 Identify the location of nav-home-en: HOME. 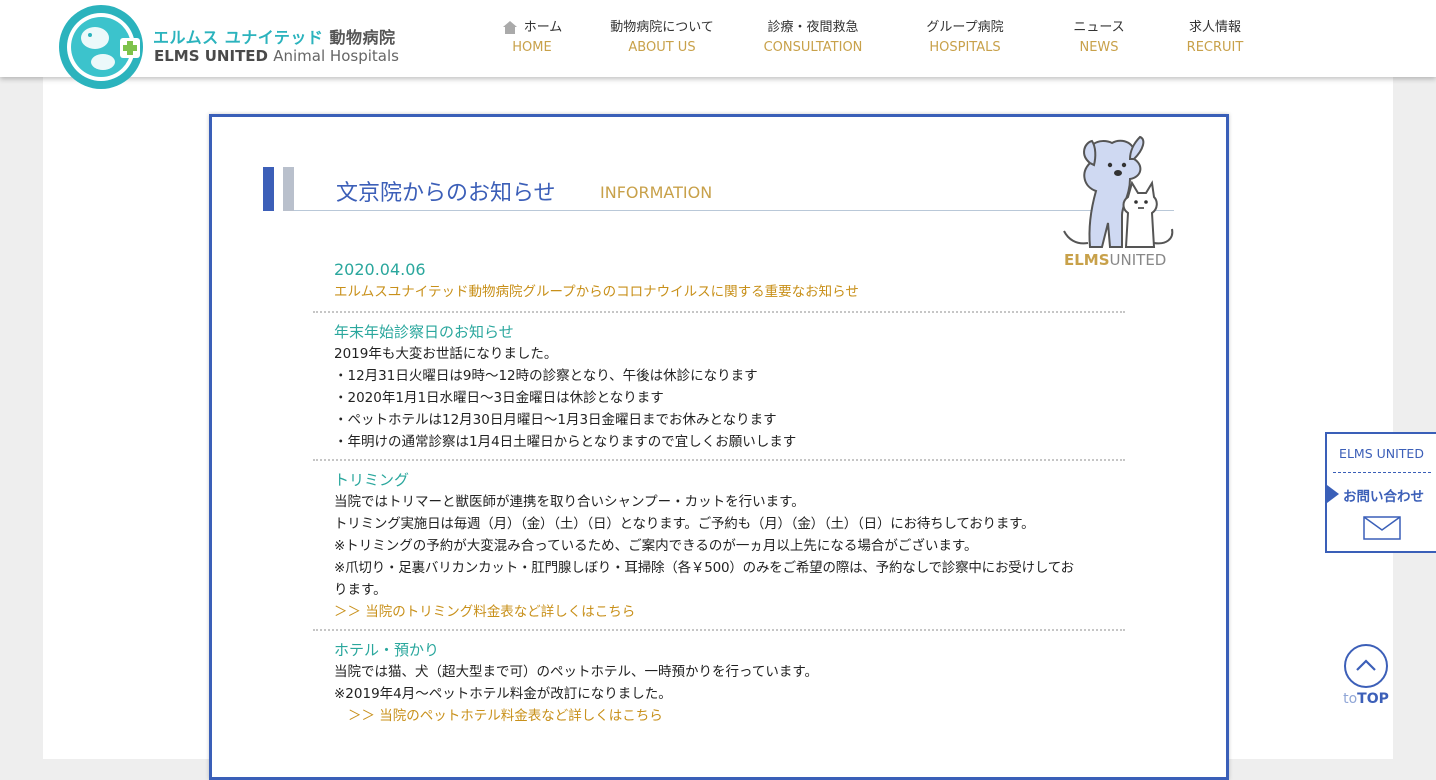
(532, 47).